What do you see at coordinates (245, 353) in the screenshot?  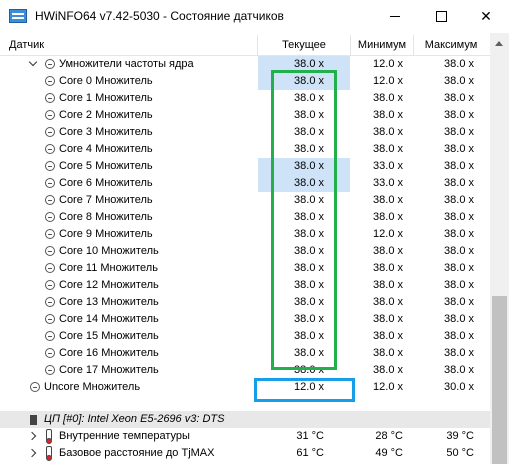 I see `sensor-row: Core 16 Множитель 38.0 x 38.0 x 38.0 x` at bounding box center [245, 353].